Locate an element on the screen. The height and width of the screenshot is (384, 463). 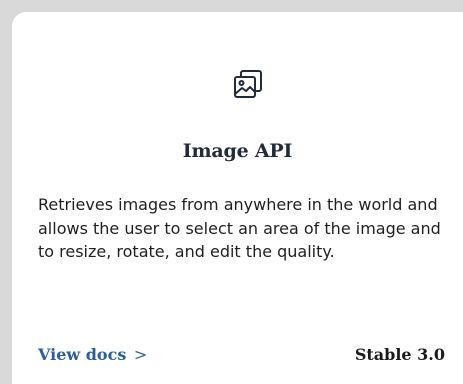
view-docs-link: View docs > is located at coordinates (92, 354).